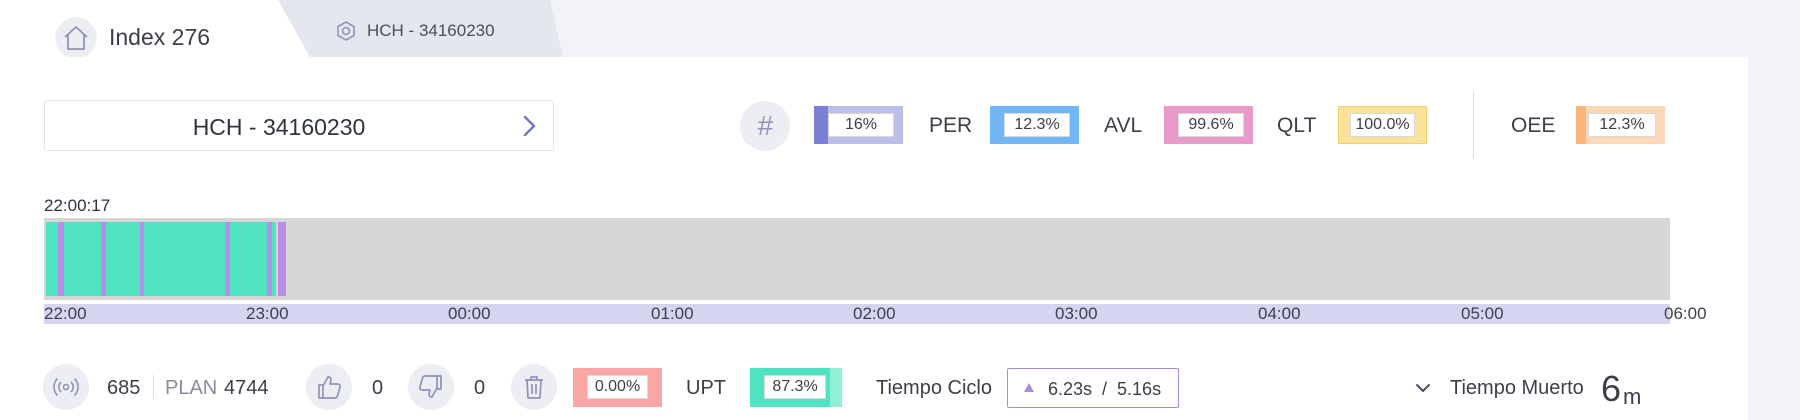  Describe the element at coordinates (267, 313) in the screenshot. I see `timeline-tick: 23:00` at that location.